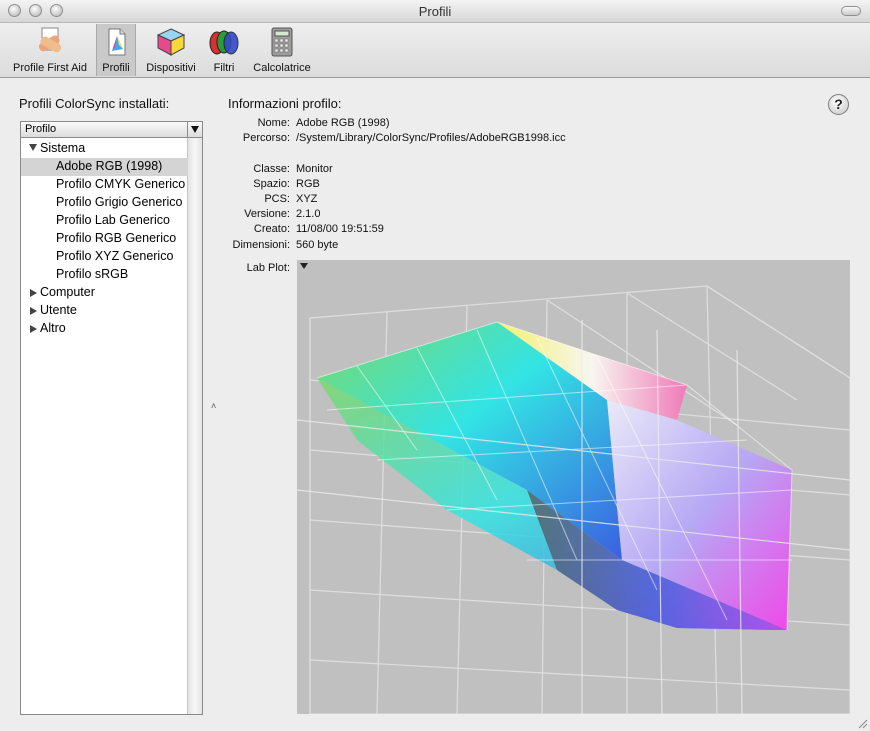 The height and width of the screenshot is (731, 870). What do you see at coordinates (340, 229) in the screenshot?
I see `created-value: 11/08/00 19:51:59` at bounding box center [340, 229].